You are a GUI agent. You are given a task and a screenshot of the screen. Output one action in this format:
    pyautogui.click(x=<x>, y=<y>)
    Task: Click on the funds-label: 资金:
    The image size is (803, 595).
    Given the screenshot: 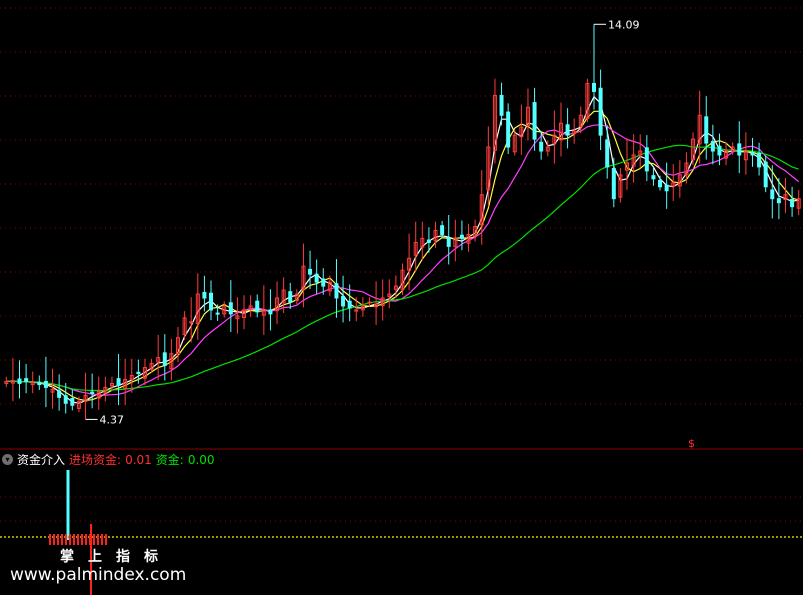 What is the action you would take?
    pyautogui.click(x=169, y=459)
    